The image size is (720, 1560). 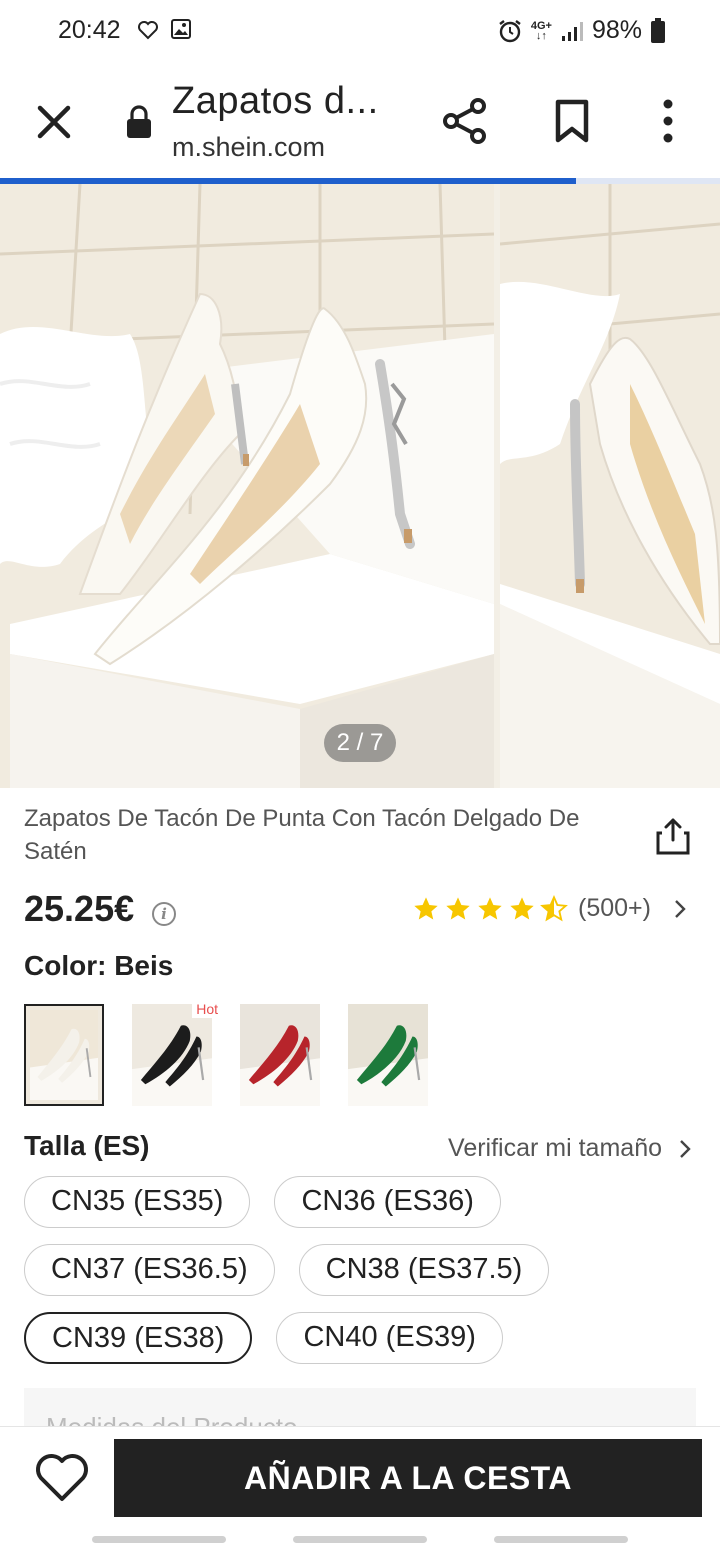 I want to click on rating-count: (500+), so click(x=614, y=908).